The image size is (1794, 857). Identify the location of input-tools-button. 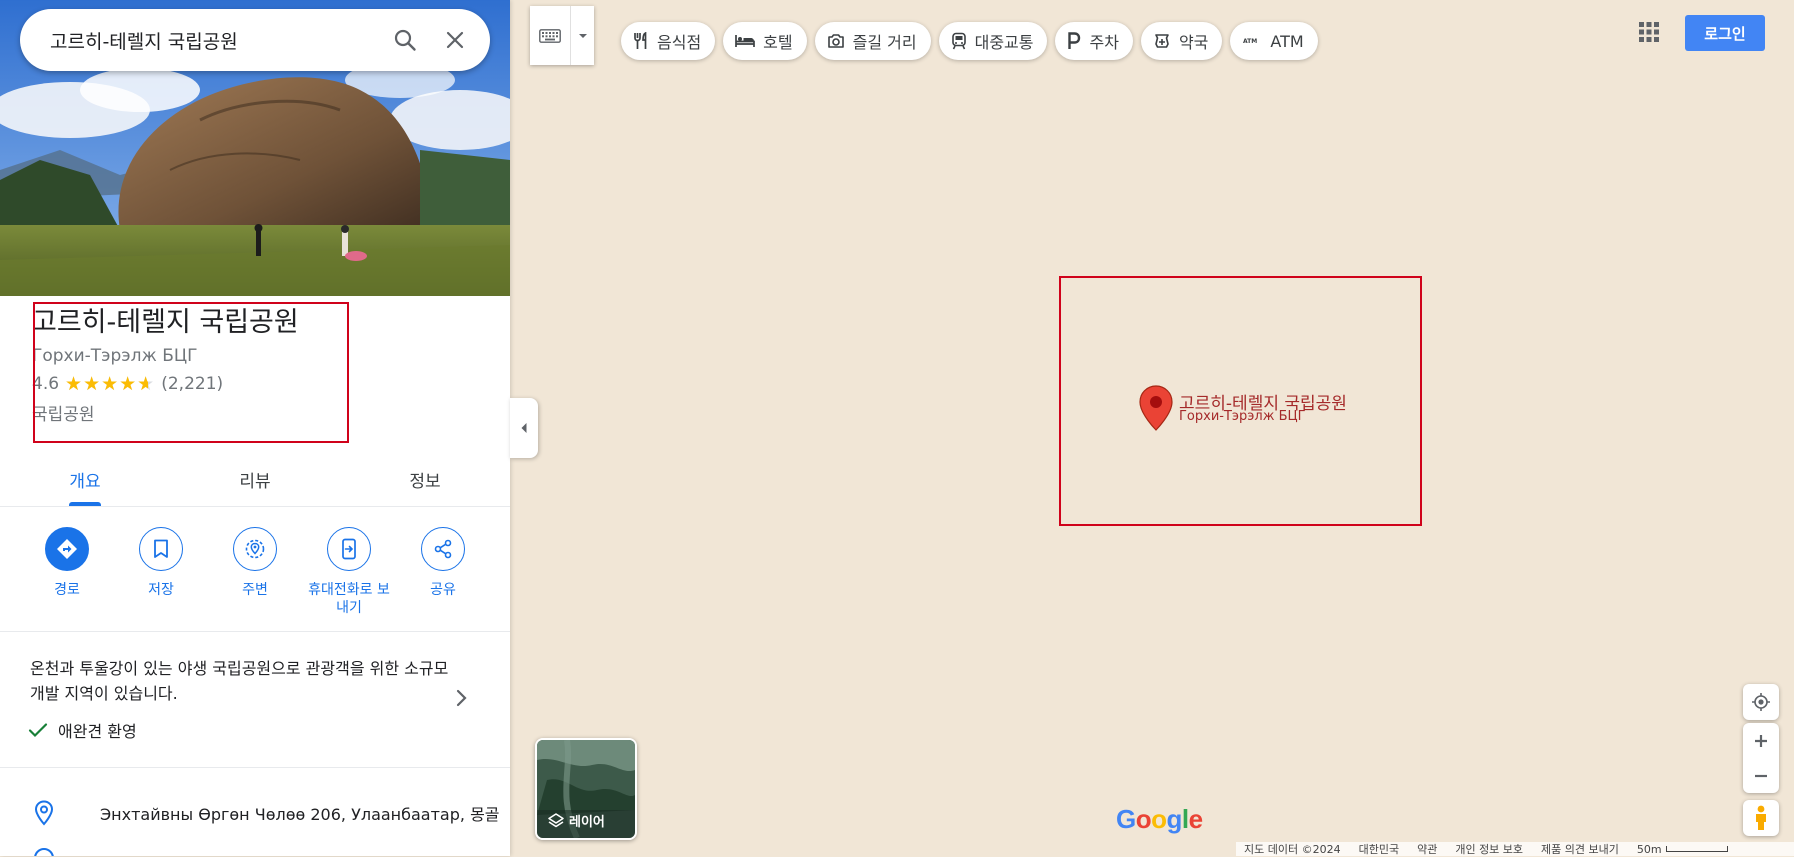
(562, 35).